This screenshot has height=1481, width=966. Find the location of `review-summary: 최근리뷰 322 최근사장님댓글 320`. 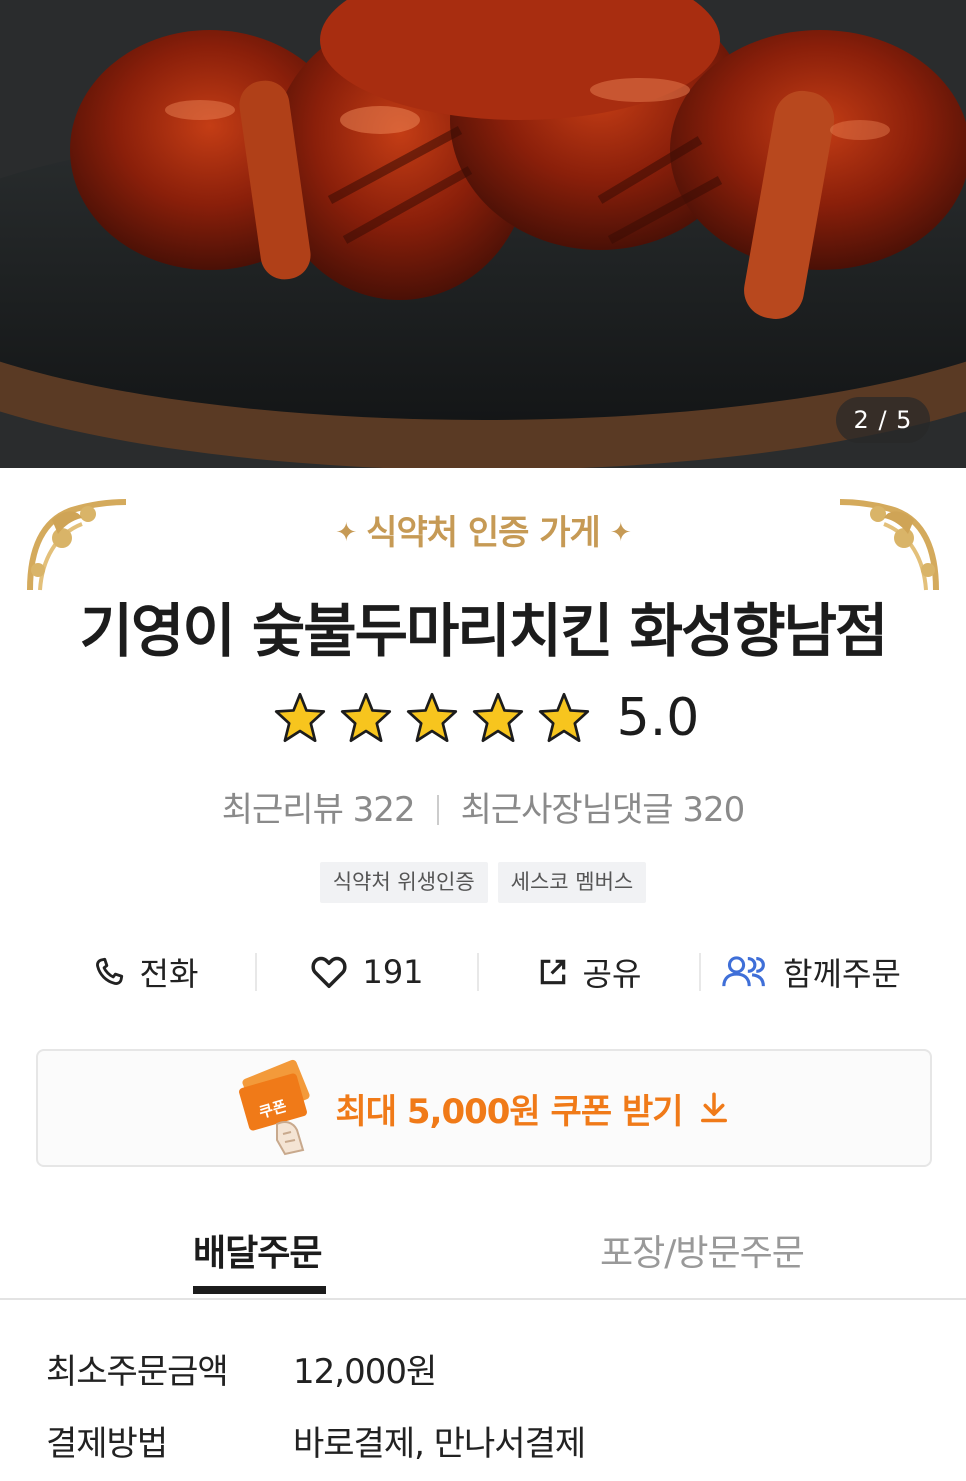

review-summary: 최근리뷰 322 최근사장님댓글 320 is located at coordinates (483, 806).